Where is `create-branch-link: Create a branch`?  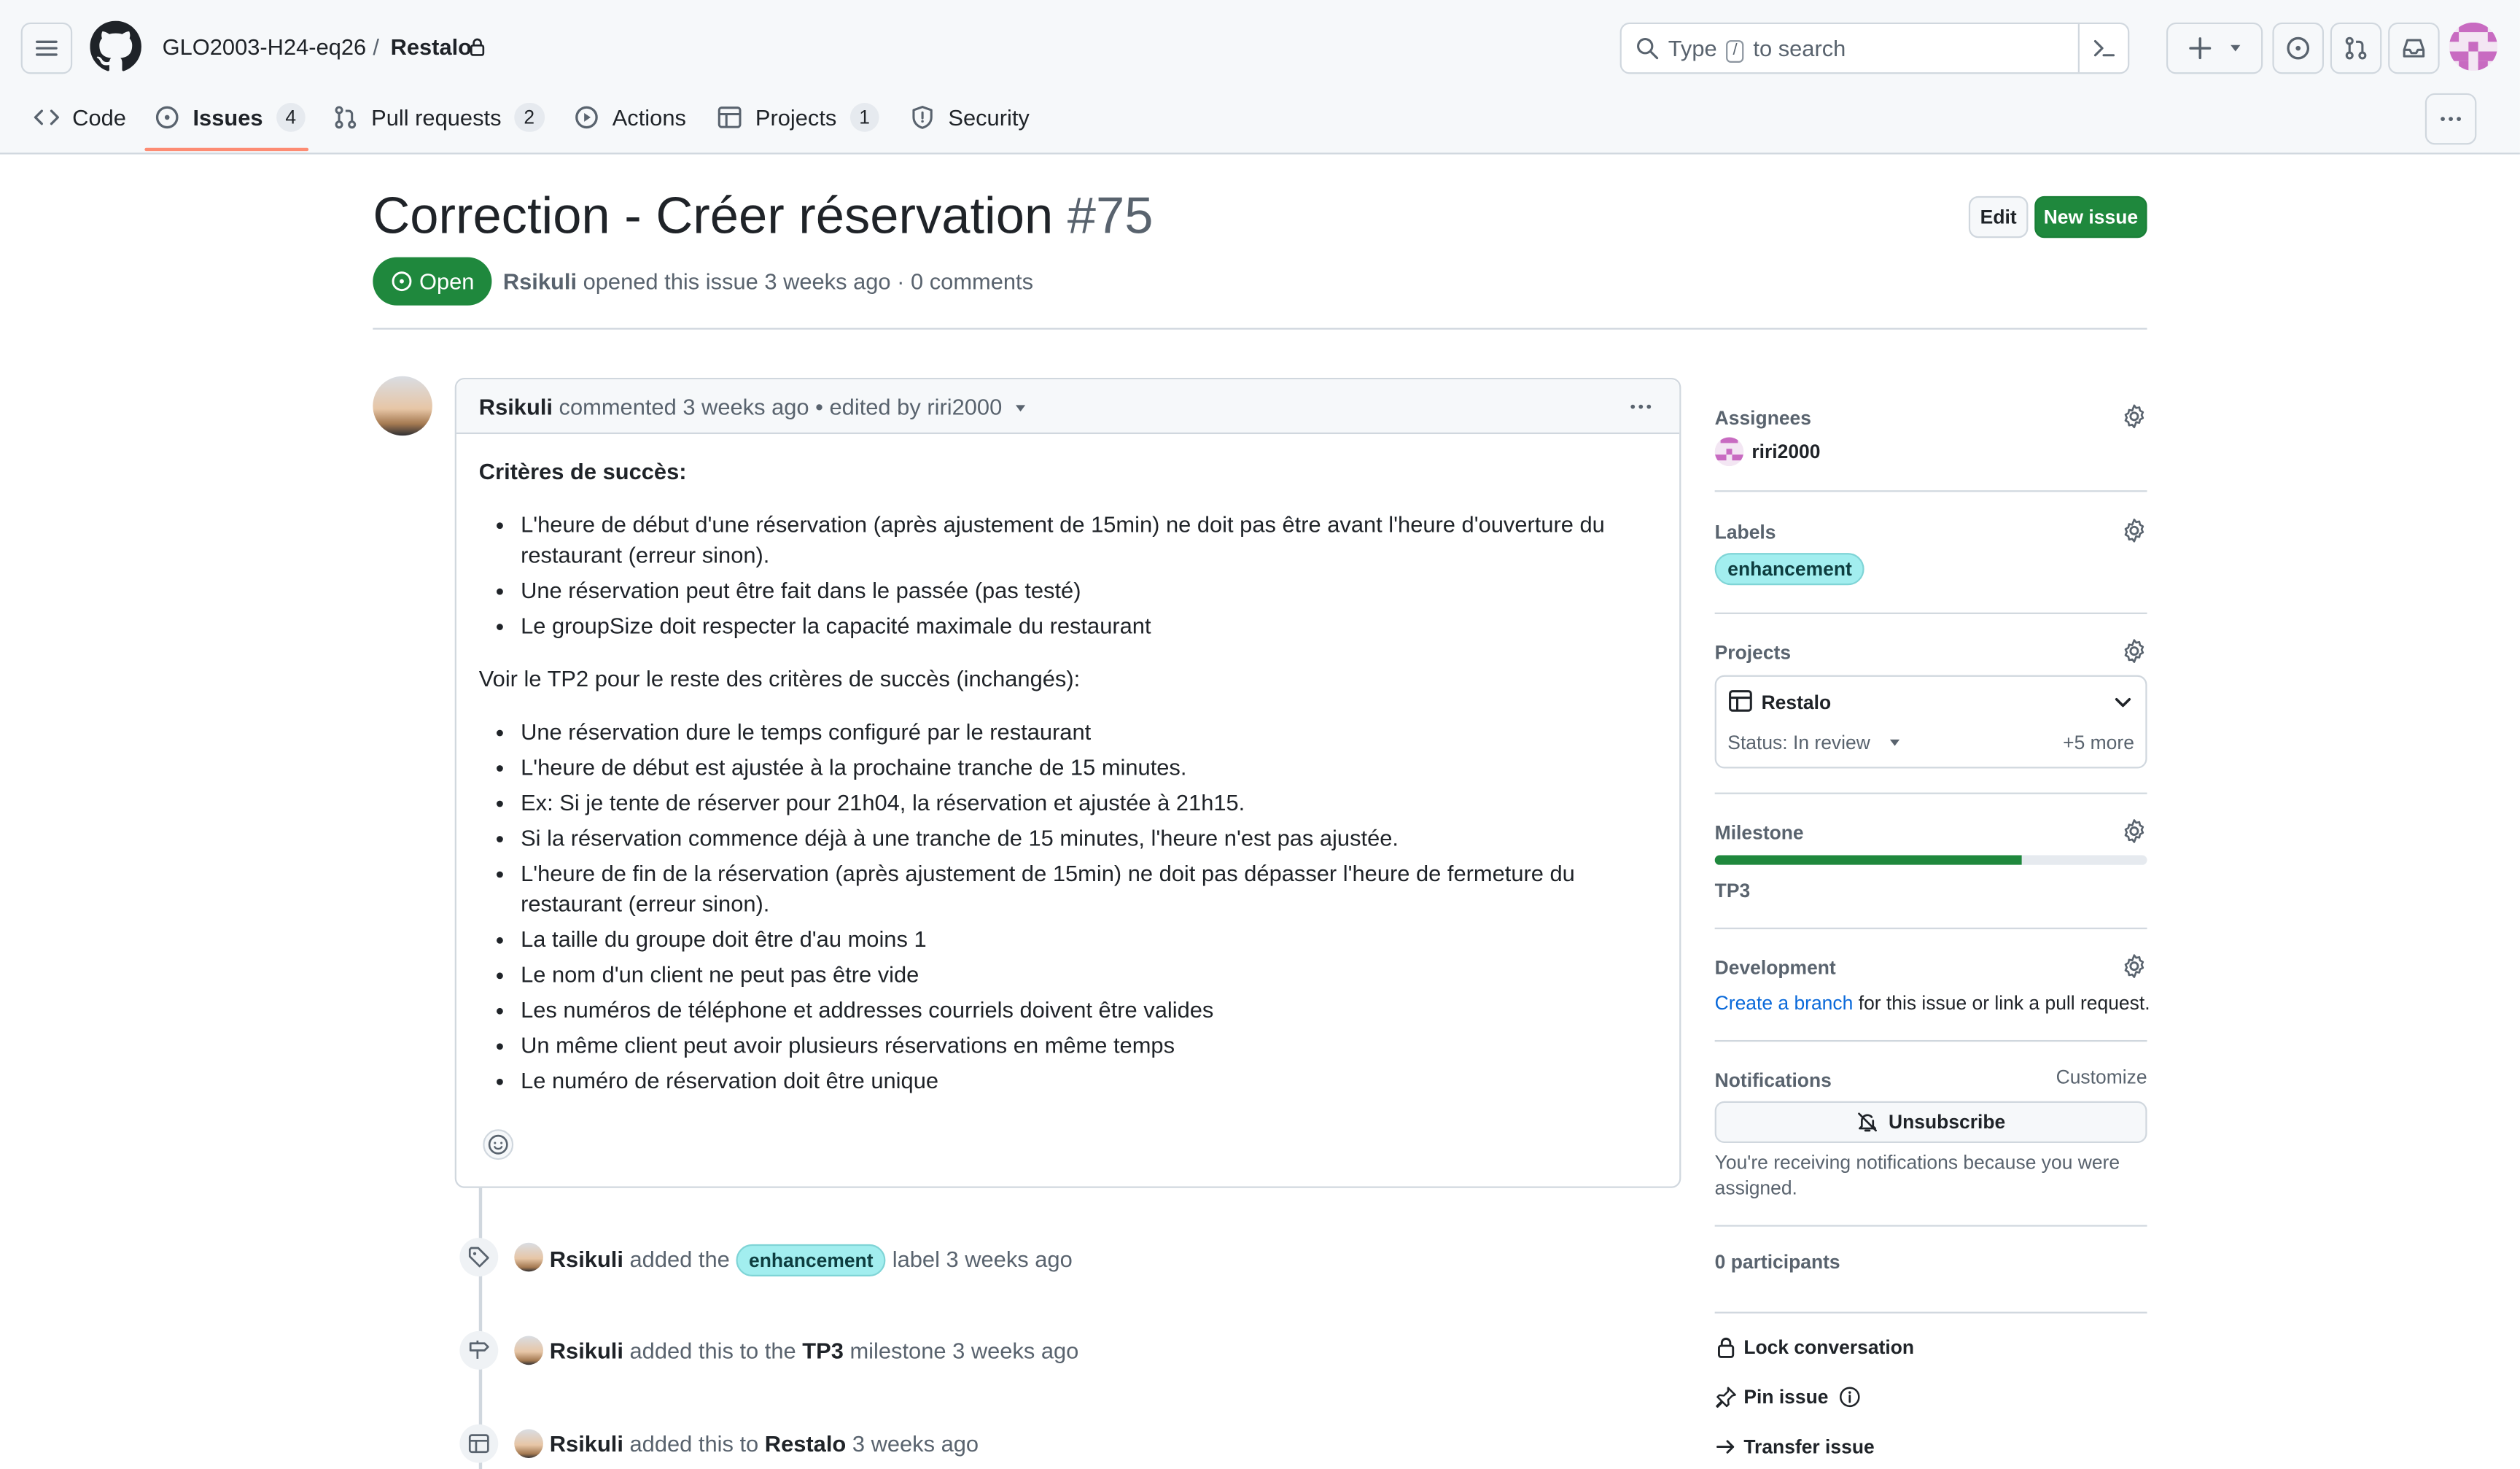 create-branch-link: Create a branch is located at coordinates (1784, 1003).